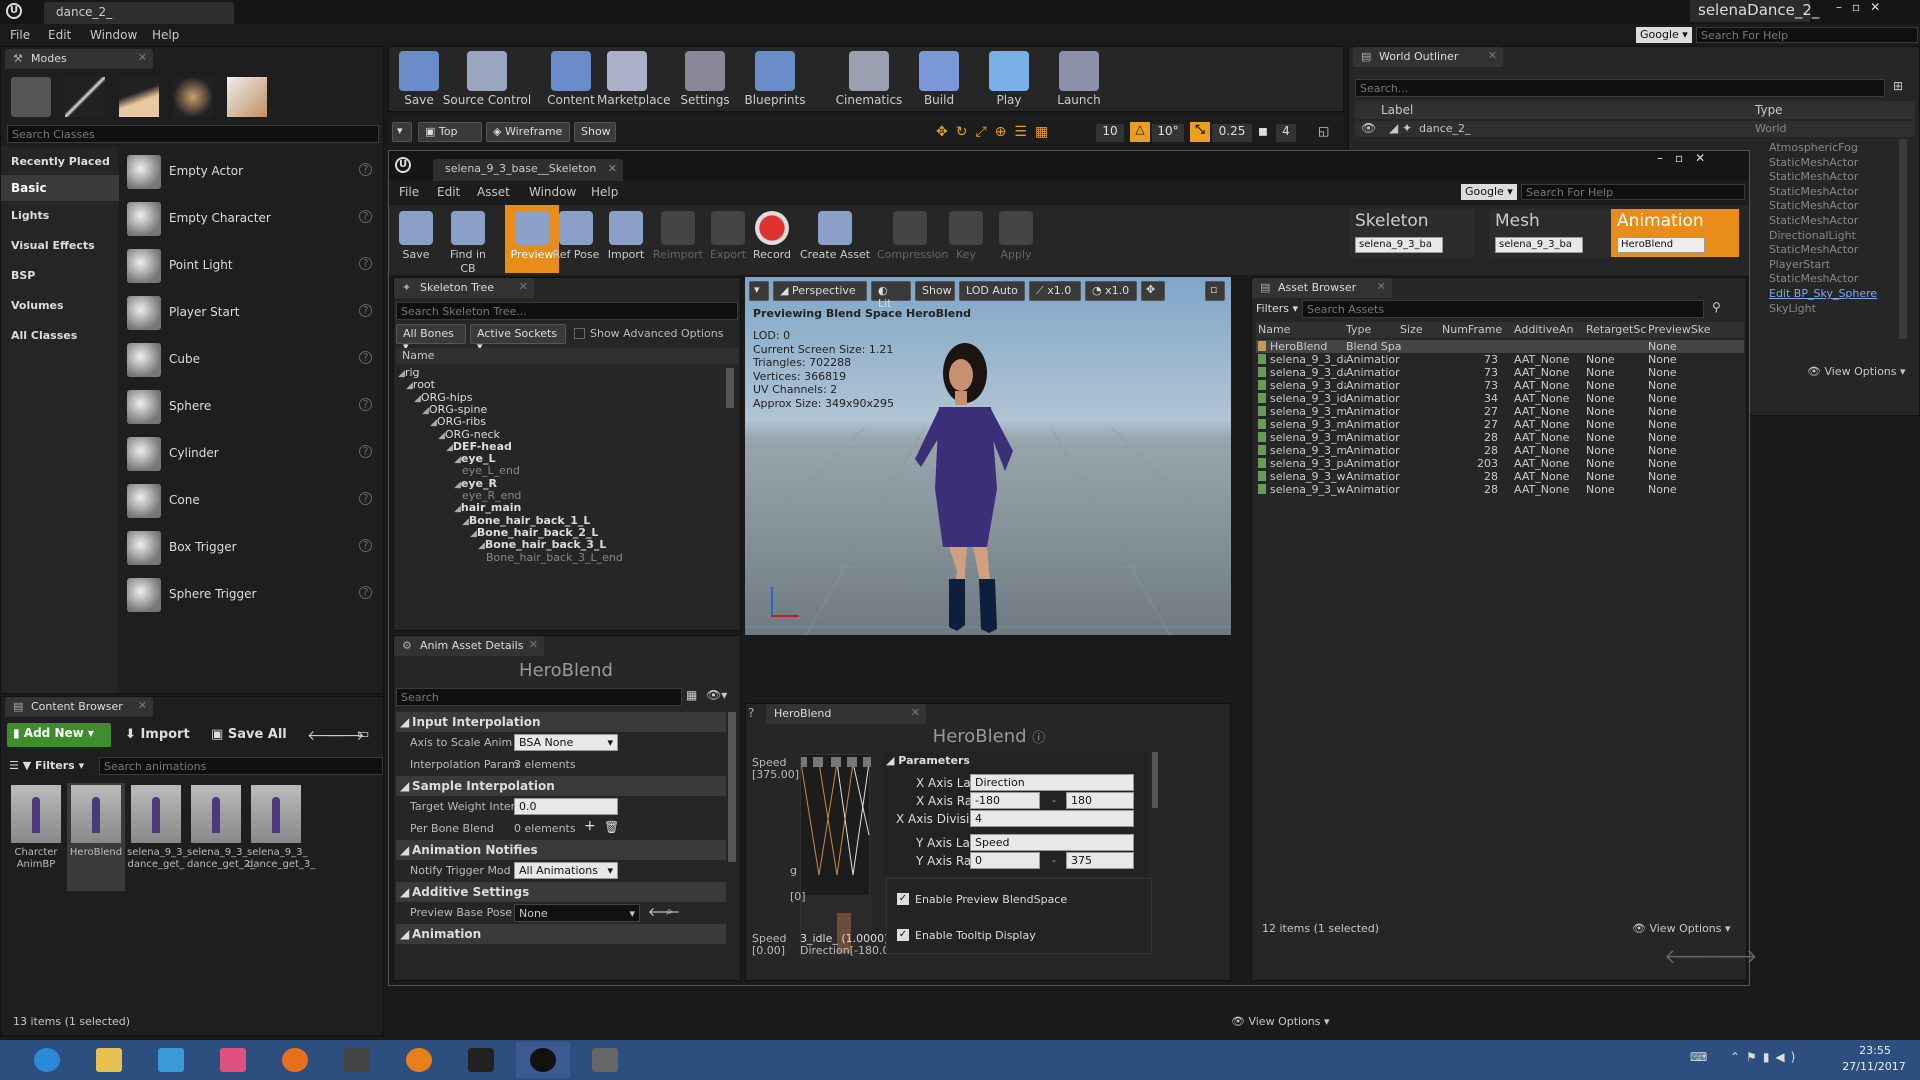 The image size is (1920, 1080). I want to click on section-input-interpolation: ◢ Input Interpolation, so click(561, 722).